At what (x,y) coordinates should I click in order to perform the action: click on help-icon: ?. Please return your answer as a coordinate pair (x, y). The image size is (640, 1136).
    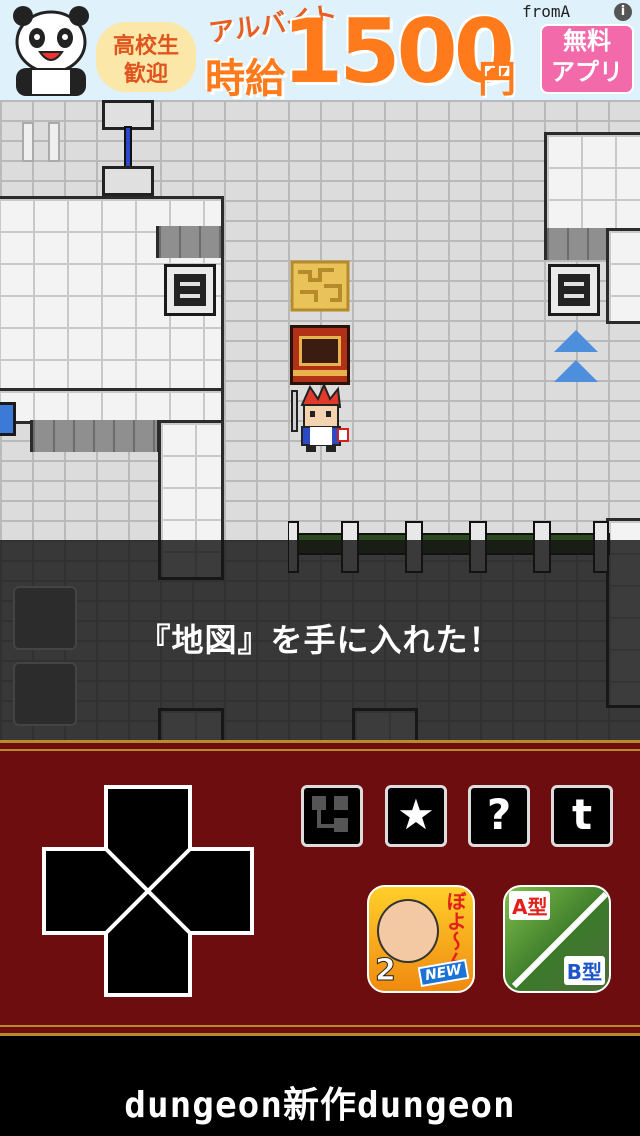
    Looking at the image, I should click on (499, 814).